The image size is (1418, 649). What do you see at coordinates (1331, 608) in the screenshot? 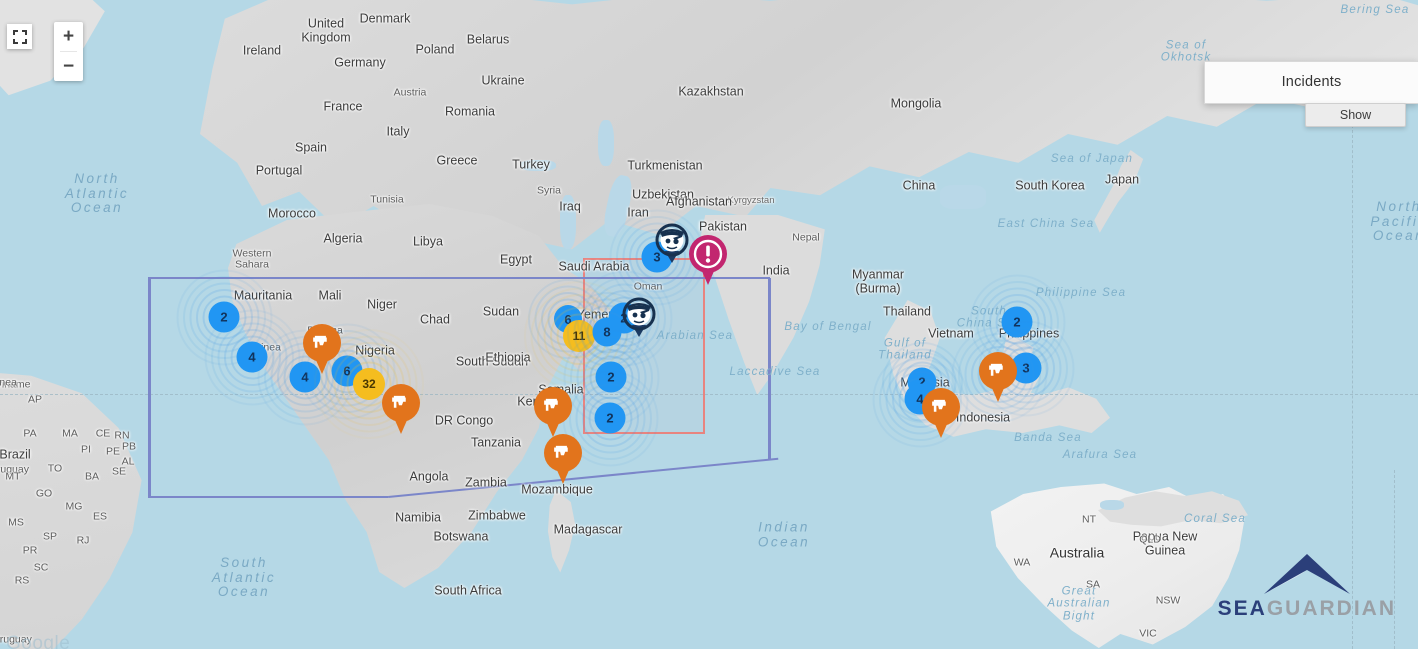
I see `logo-guardian-text: GUARDIAN` at bounding box center [1331, 608].